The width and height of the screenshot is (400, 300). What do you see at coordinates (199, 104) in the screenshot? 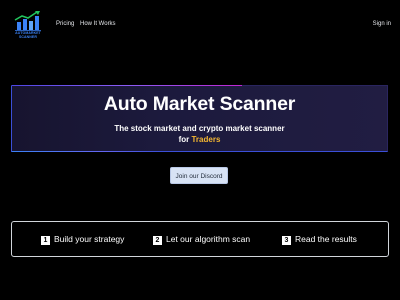
I see `hero-title: Auto Market Scanner` at bounding box center [199, 104].